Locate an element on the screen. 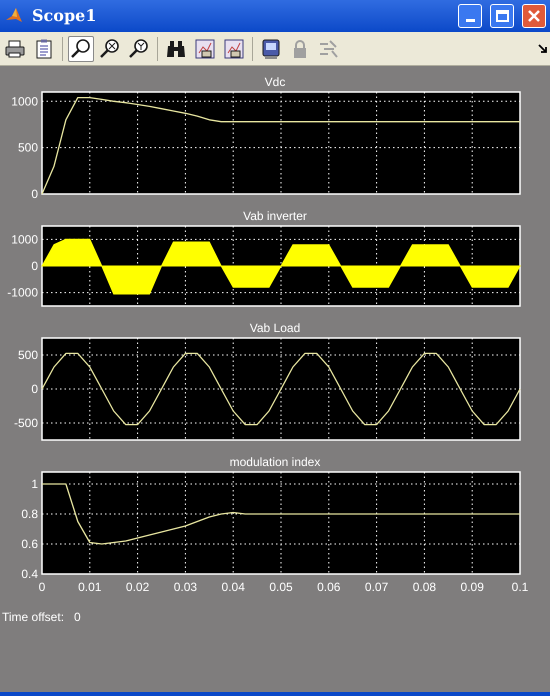 This screenshot has width=550, height=700. magnifier-icon is located at coordinates (81, 49).